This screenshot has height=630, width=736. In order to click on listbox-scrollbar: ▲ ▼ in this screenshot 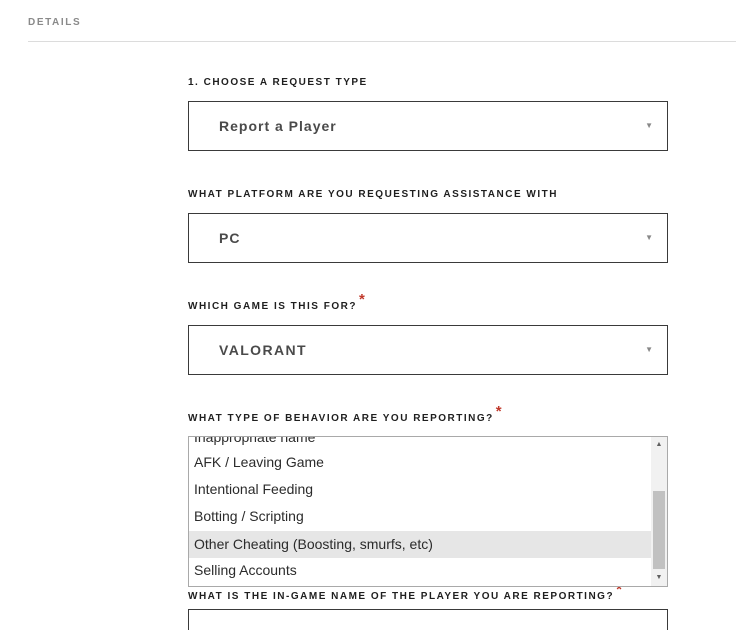, I will do `click(659, 511)`.